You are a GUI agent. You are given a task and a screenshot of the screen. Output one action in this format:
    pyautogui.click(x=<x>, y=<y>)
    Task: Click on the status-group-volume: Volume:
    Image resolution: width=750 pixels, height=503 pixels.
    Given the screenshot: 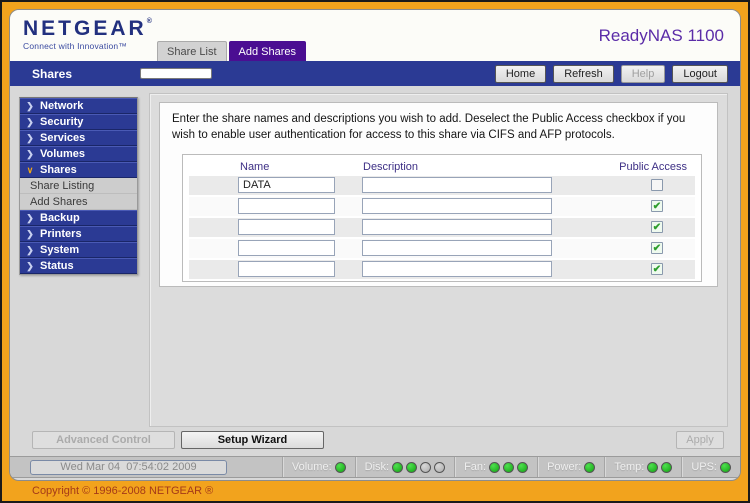 What is the action you would take?
    pyautogui.click(x=318, y=467)
    